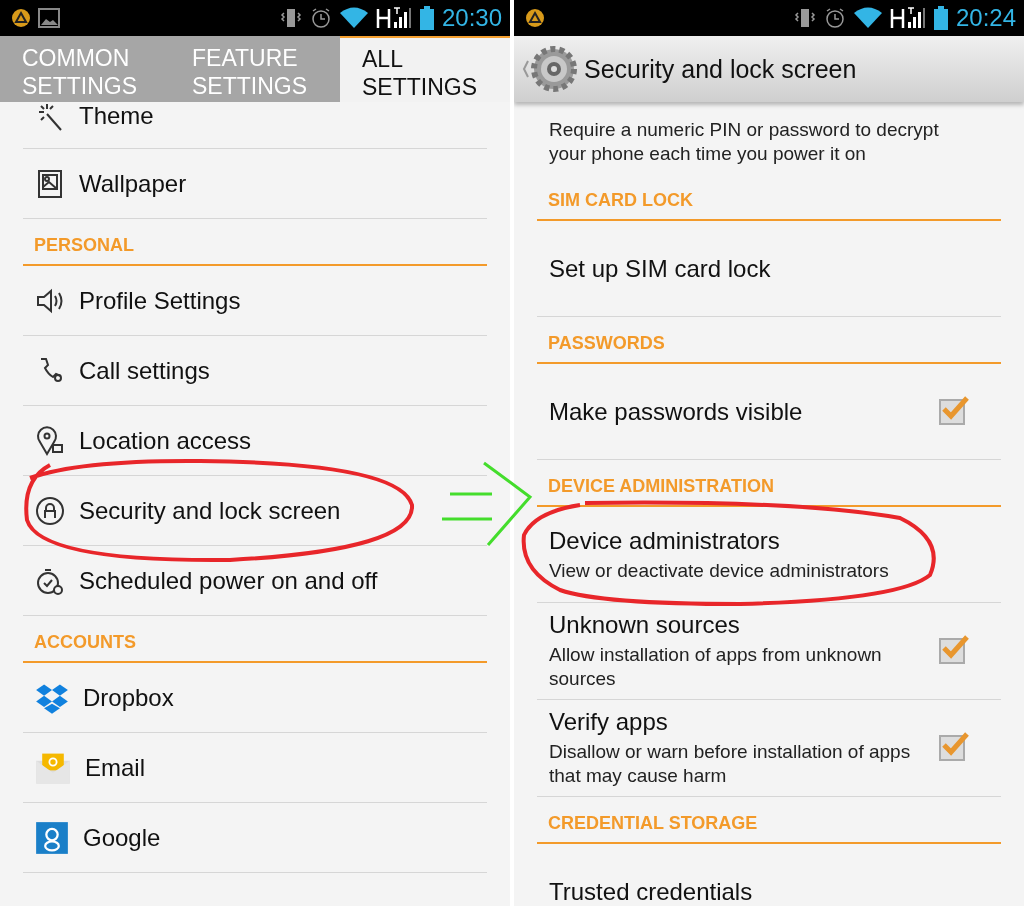 Image resolution: width=1024 pixels, height=906 pixels. What do you see at coordinates (734, 411) in the screenshot?
I see `item-title: Make passwords visible` at bounding box center [734, 411].